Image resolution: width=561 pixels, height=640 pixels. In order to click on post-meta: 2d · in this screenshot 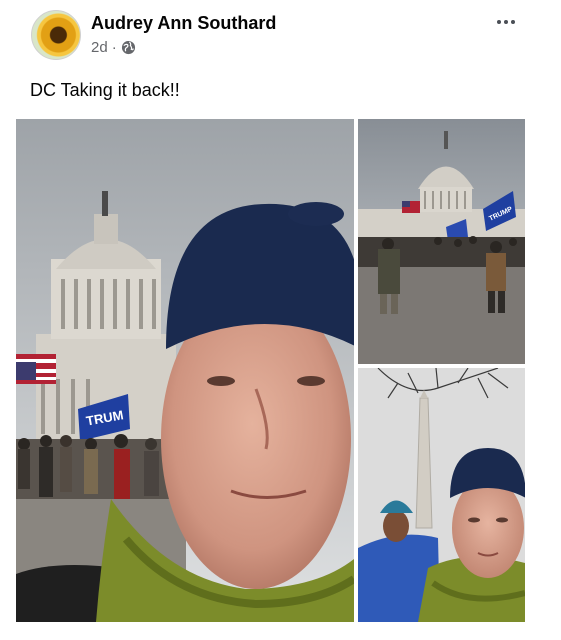, I will do `click(113, 47)`.